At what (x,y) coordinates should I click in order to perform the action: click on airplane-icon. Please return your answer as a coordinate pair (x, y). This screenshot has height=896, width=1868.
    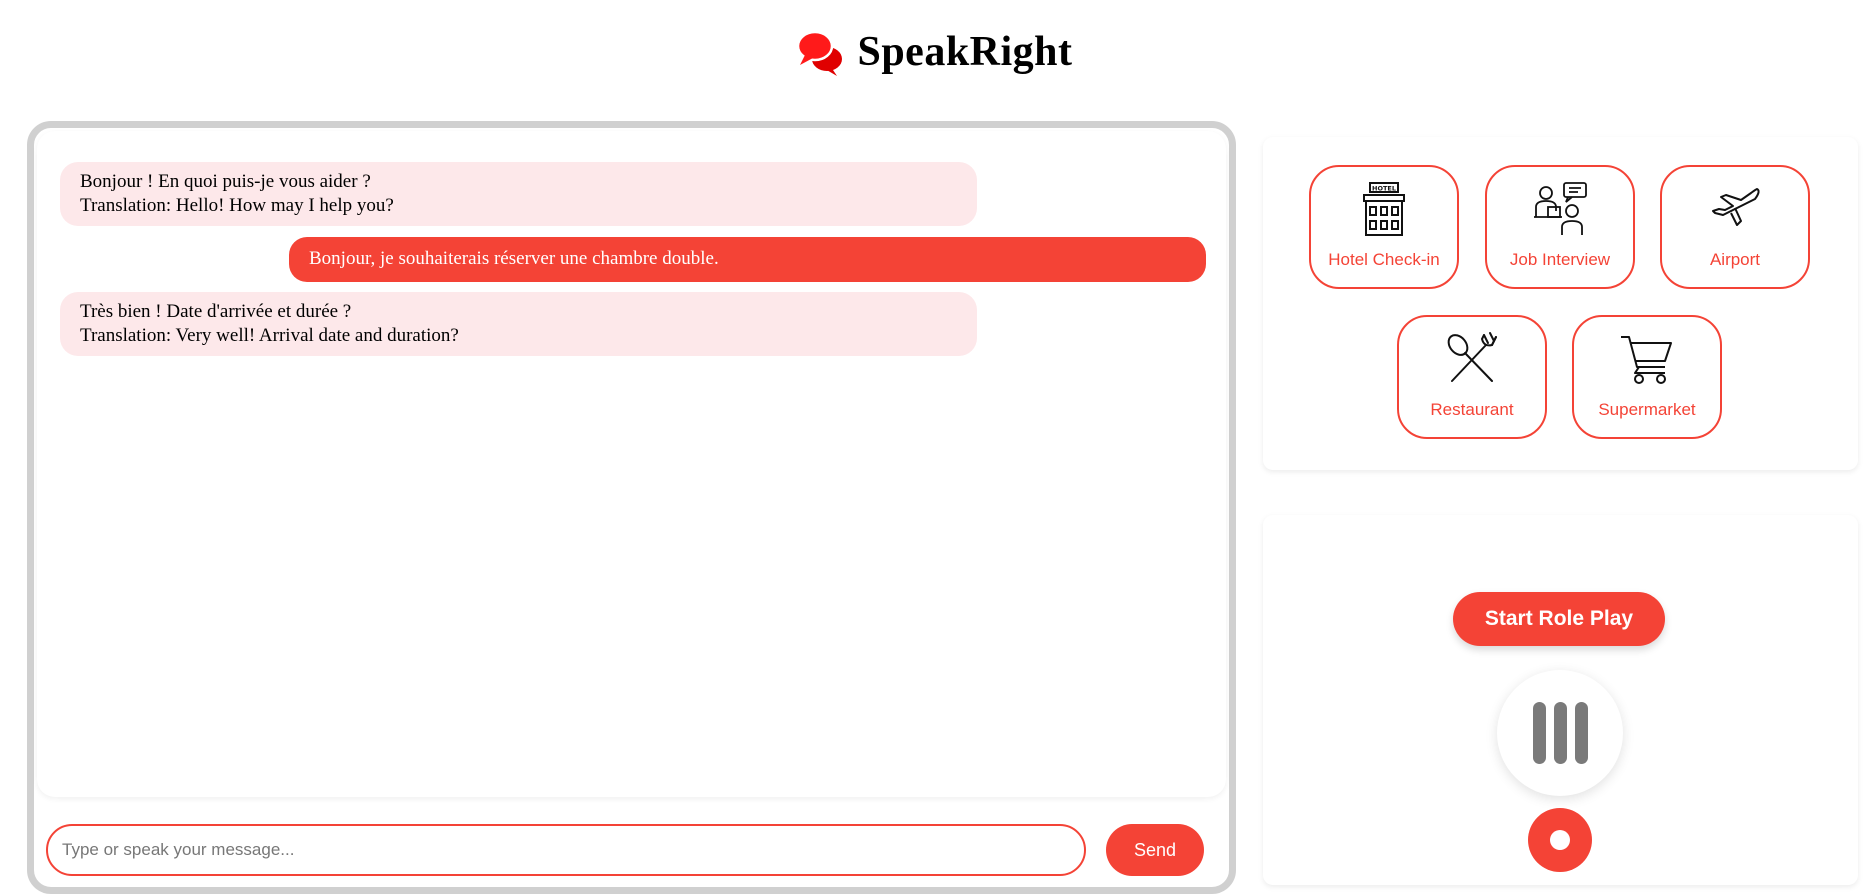
    Looking at the image, I should click on (1736, 207).